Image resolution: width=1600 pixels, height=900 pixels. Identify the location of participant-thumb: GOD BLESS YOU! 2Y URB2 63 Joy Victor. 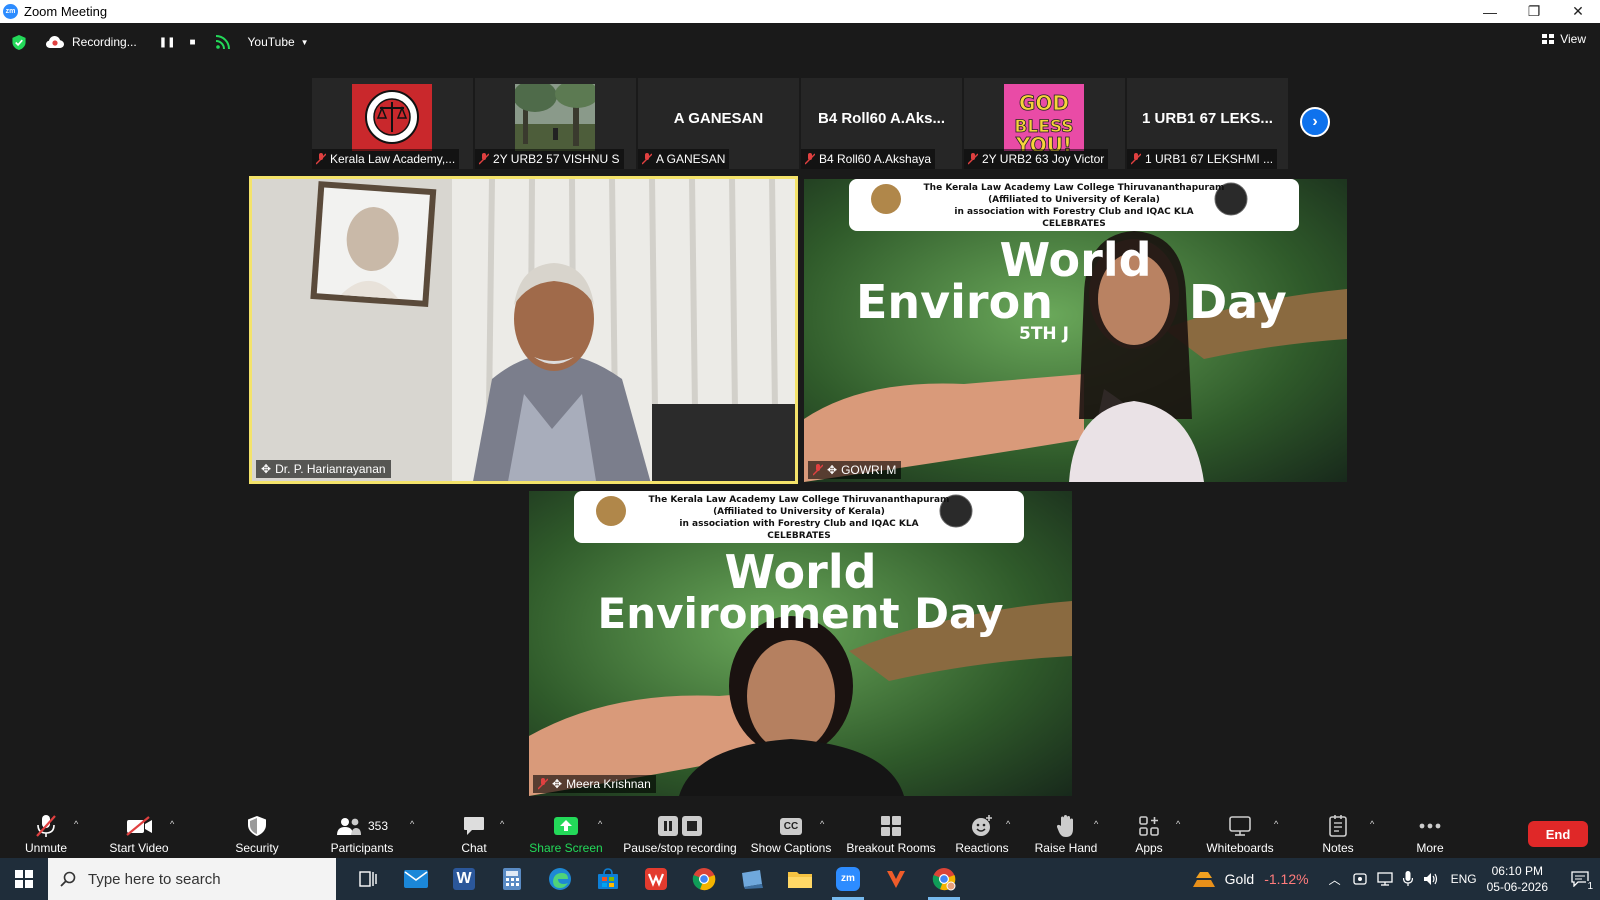
(1044, 123).